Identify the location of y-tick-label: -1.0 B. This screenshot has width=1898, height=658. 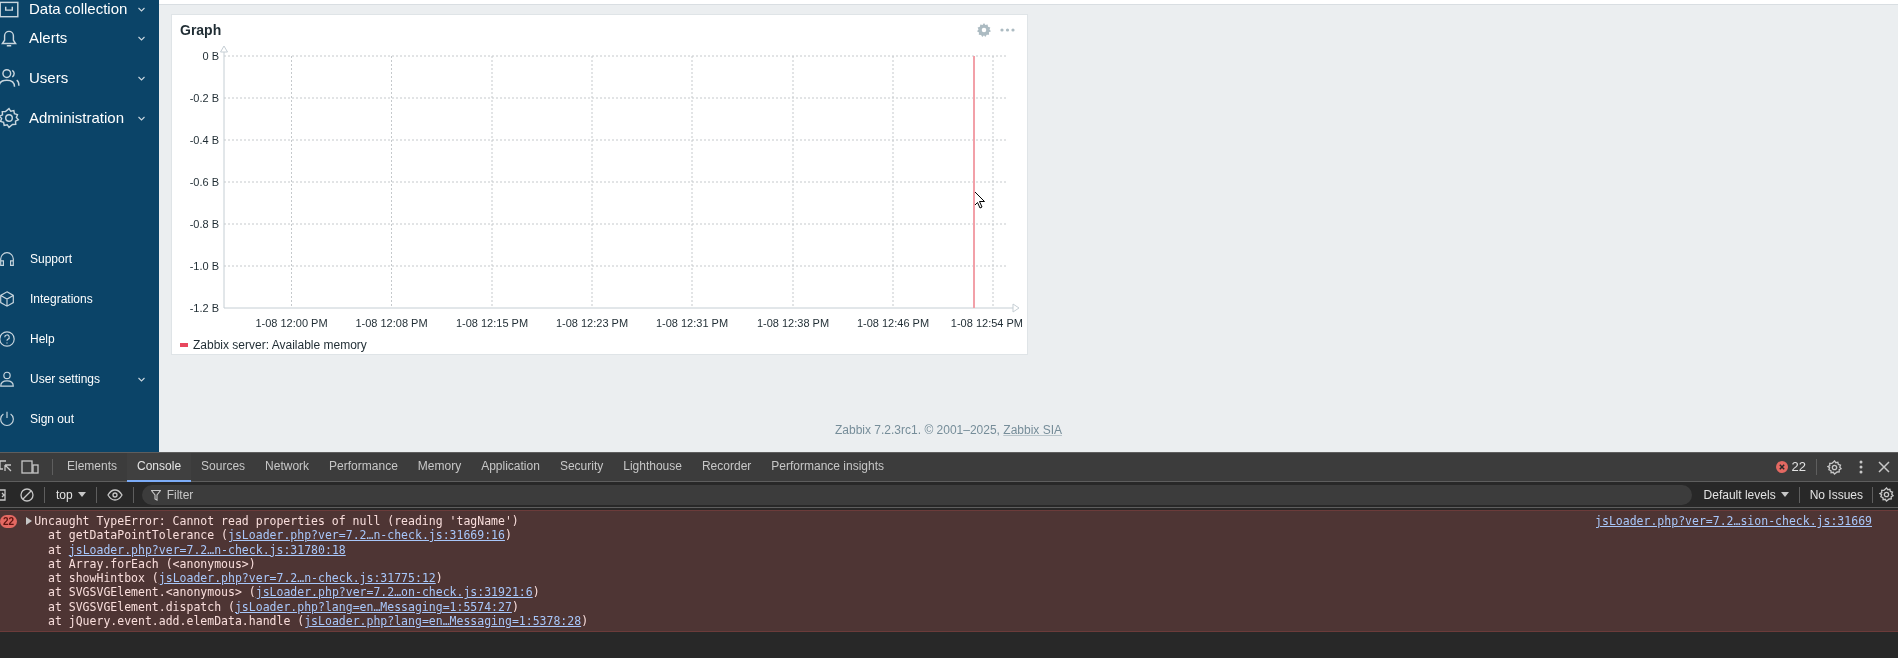
(204, 266).